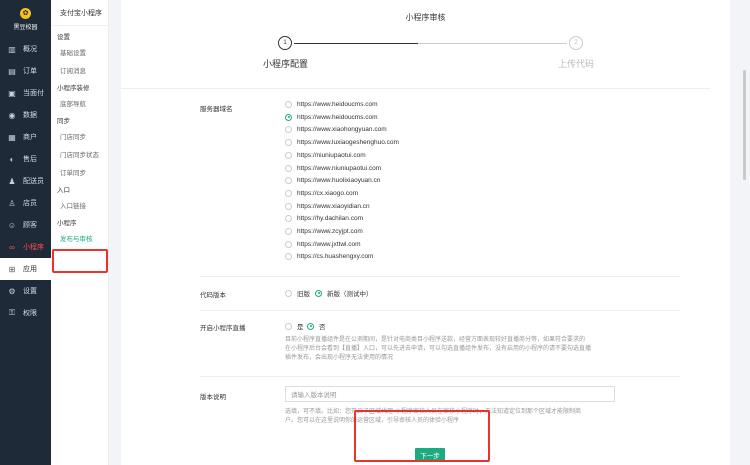  Describe the element at coordinates (336, 130) in the screenshot. I see `domain-option: https://www.xiaohongyuan.com` at that location.